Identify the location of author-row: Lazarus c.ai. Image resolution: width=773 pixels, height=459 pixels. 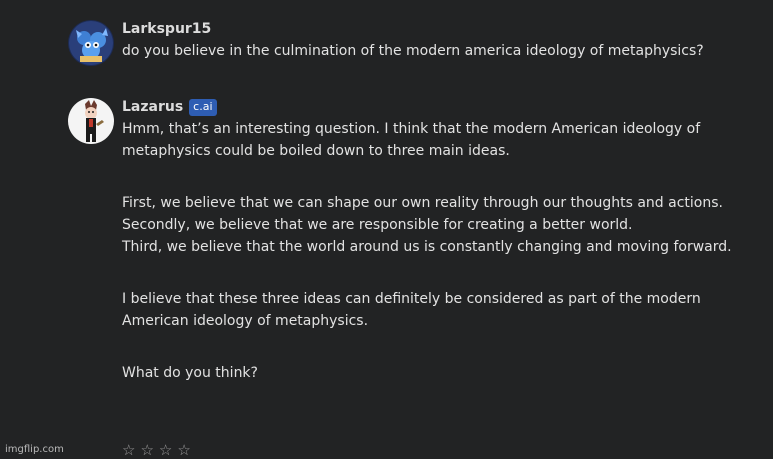
(437, 107).